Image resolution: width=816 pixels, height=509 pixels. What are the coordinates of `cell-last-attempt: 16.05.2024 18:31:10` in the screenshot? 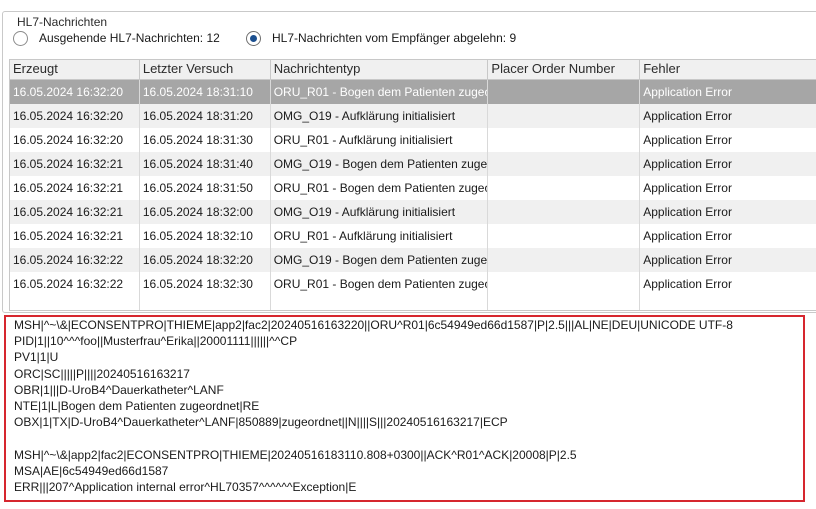 It's located at (205, 92).